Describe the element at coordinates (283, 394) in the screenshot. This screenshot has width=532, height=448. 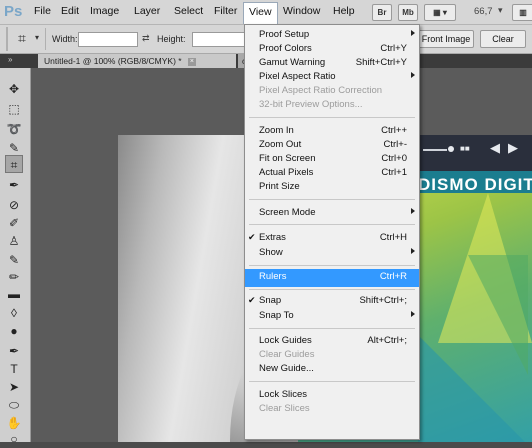
I see `menuitem-label: Lock Slices` at that location.